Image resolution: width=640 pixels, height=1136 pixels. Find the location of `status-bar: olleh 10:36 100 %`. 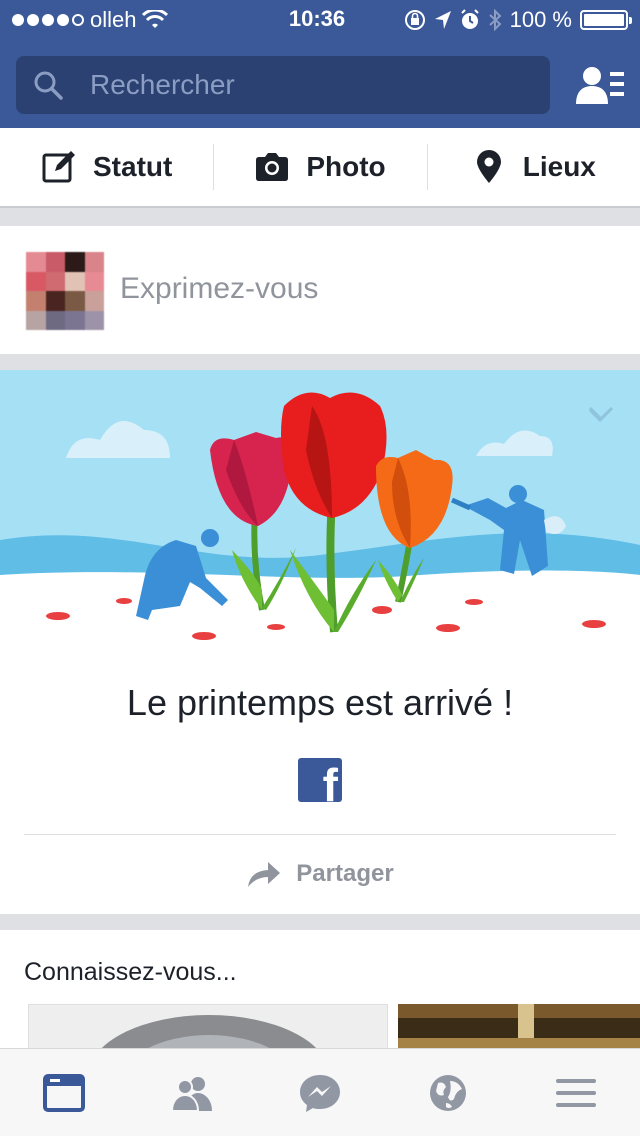

status-bar: olleh 10:36 100 % is located at coordinates (320, 20).